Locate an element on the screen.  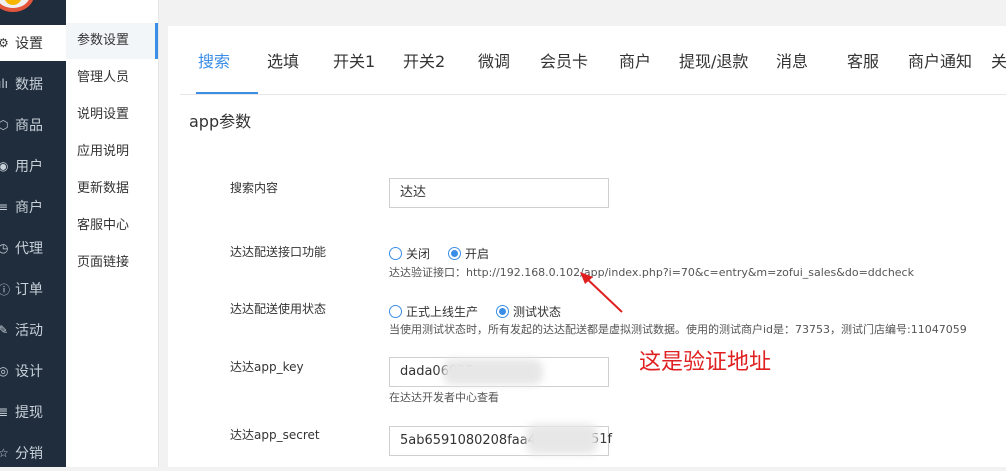
tab-merchant-notify: 商户通知 is located at coordinates (940, 60).